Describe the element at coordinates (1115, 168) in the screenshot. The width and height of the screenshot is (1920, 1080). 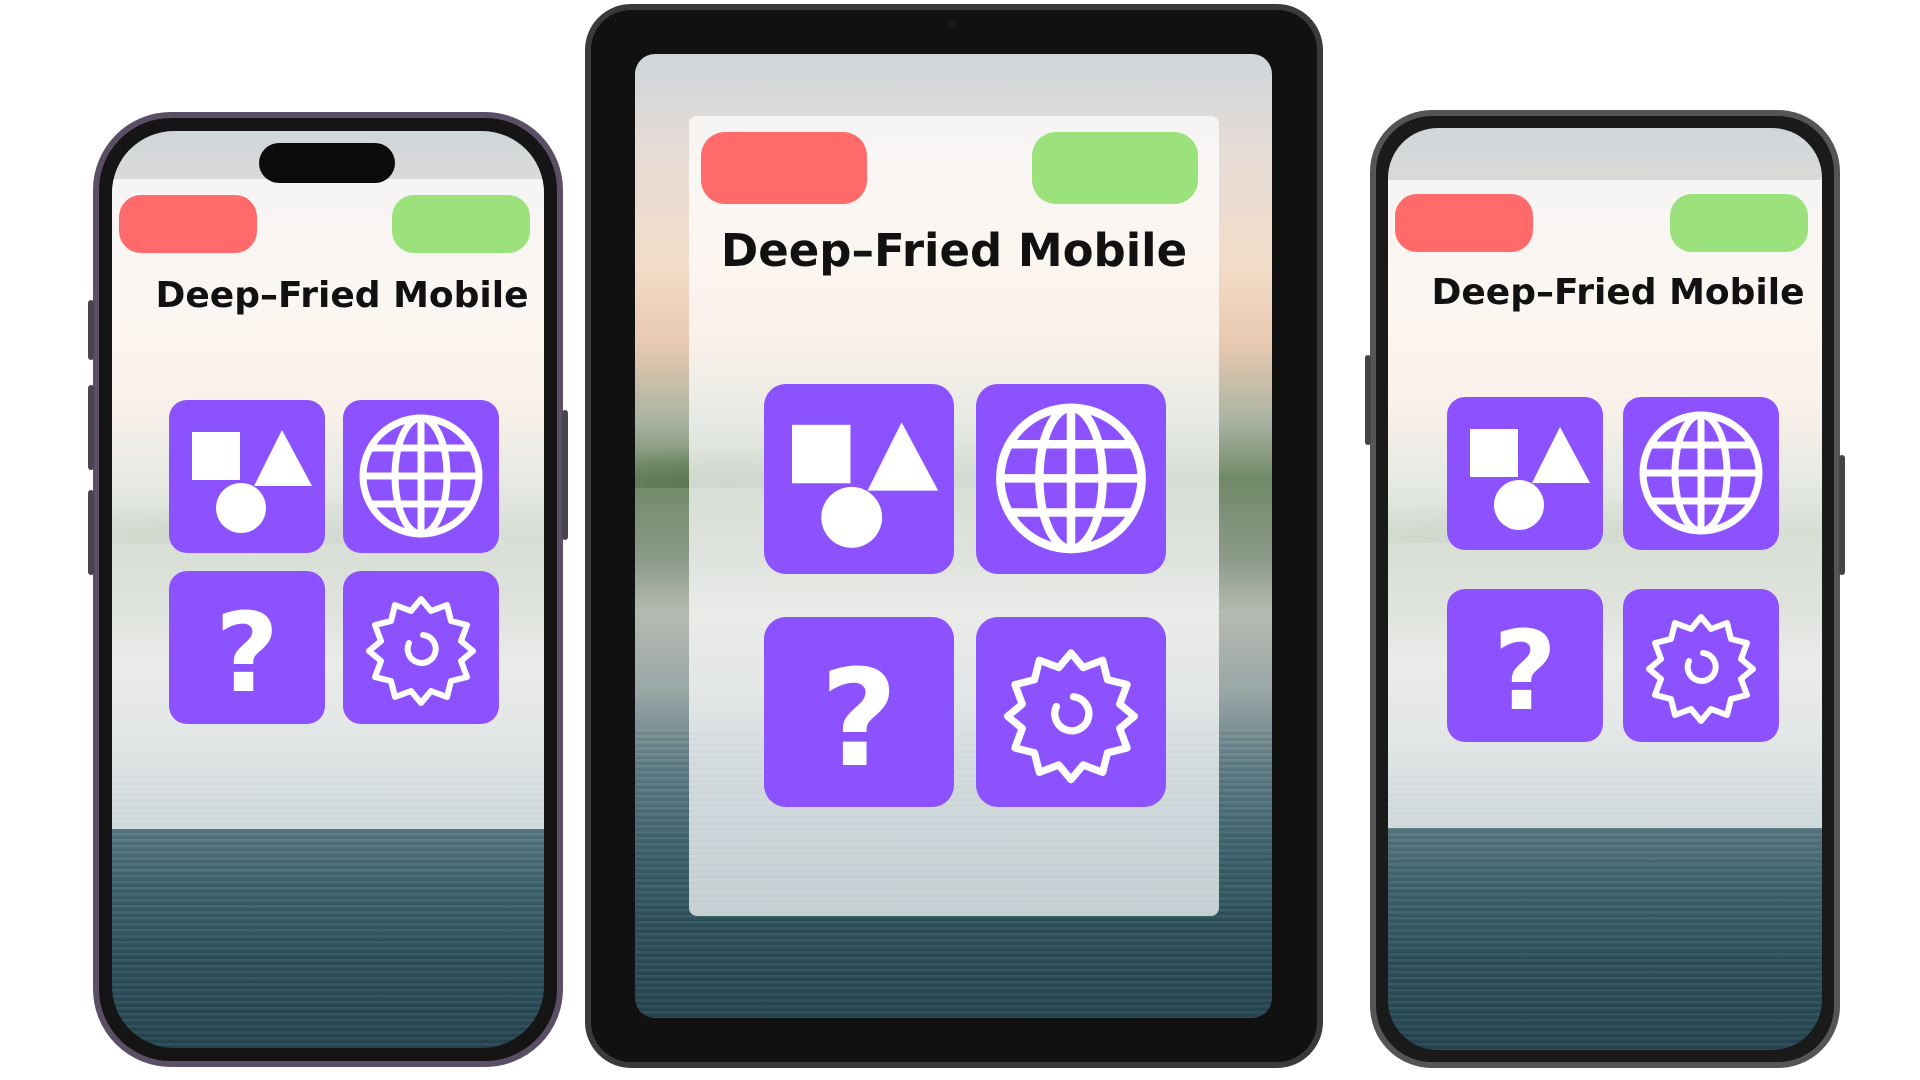
I see `tablet-green-button` at that location.